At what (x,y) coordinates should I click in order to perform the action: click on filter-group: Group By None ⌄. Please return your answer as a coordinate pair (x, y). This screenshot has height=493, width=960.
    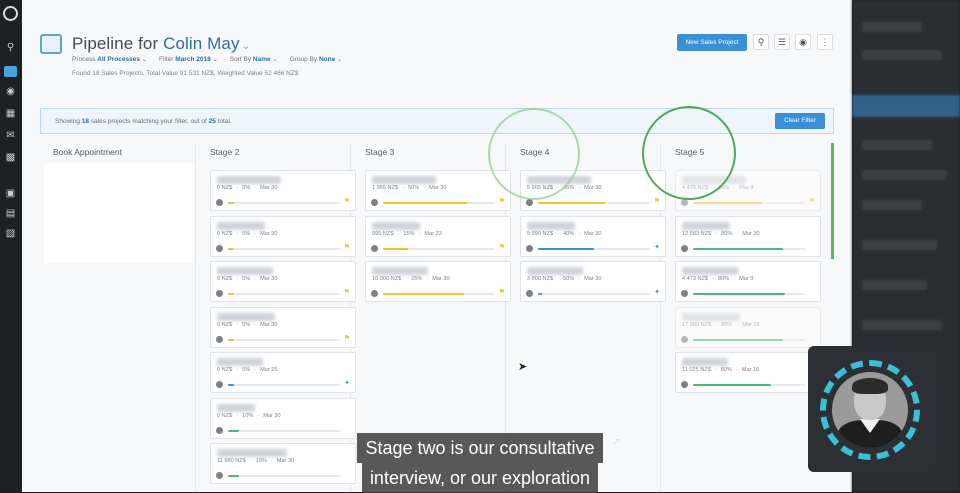
    Looking at the image, I should click on (316, 59).